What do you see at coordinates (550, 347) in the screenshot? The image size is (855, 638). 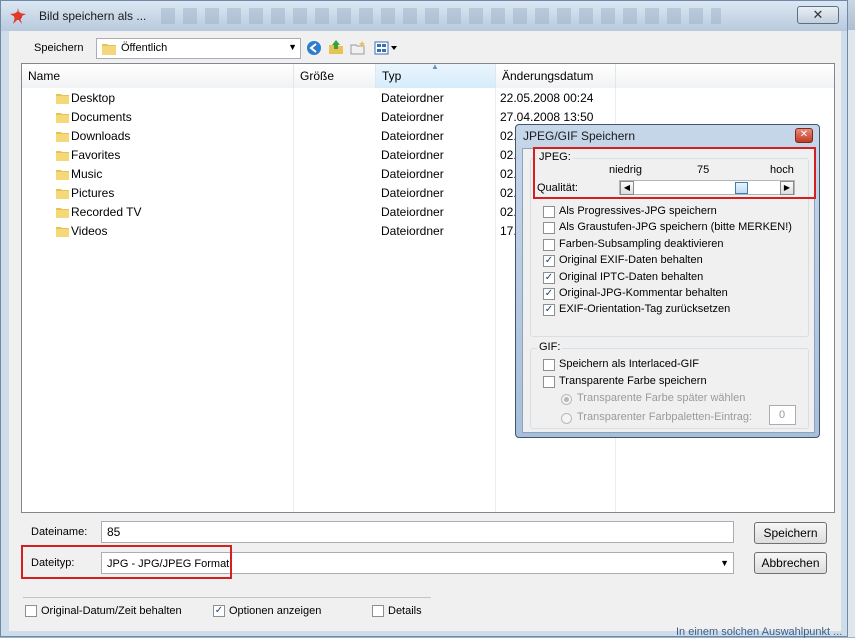 I see `gif-group-label: GIF:` at bounding box center [550, 347].